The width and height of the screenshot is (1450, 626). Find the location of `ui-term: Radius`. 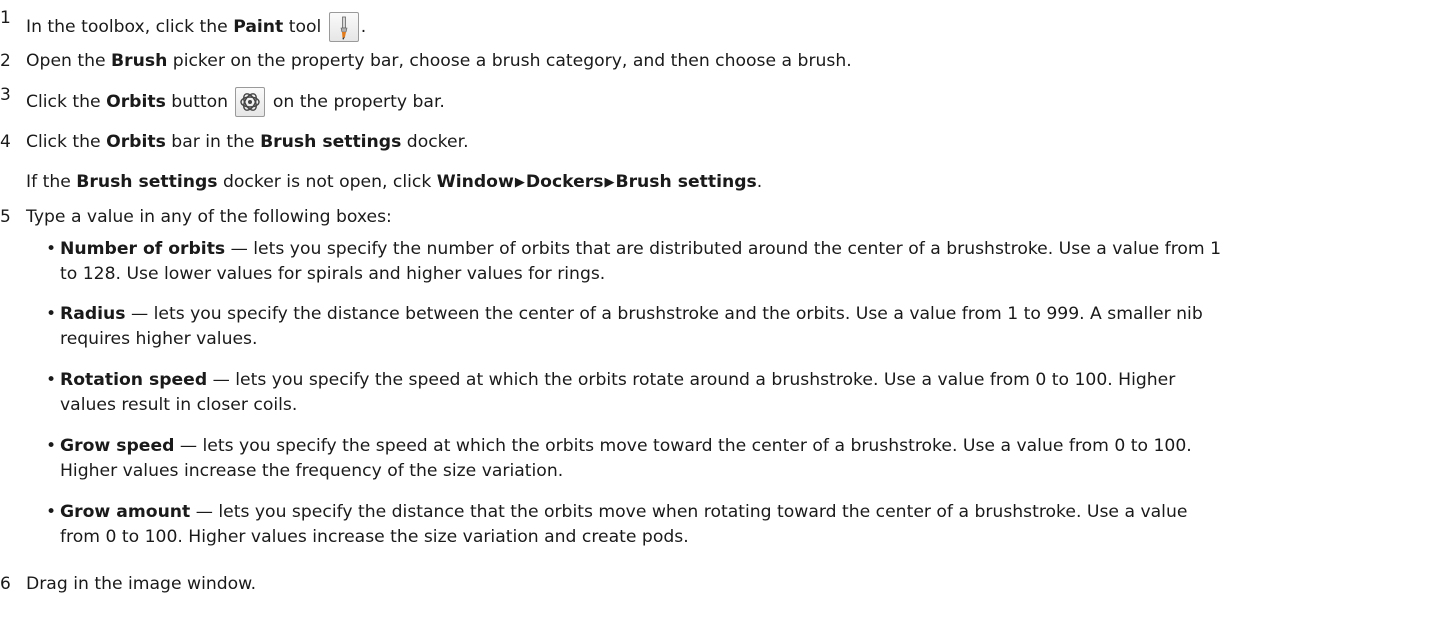

ui-term: Radius is located at coordinates (93, 314).